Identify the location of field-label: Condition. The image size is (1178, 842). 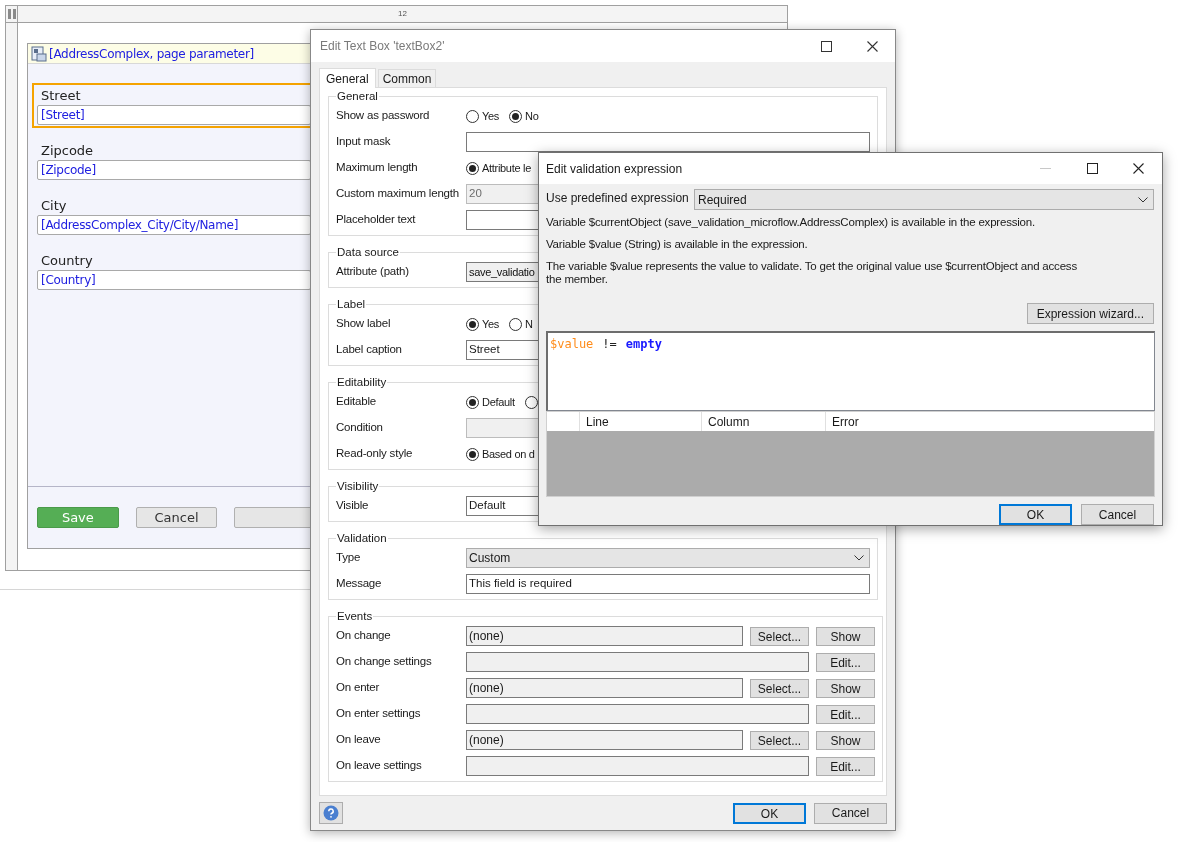
(360, 428).